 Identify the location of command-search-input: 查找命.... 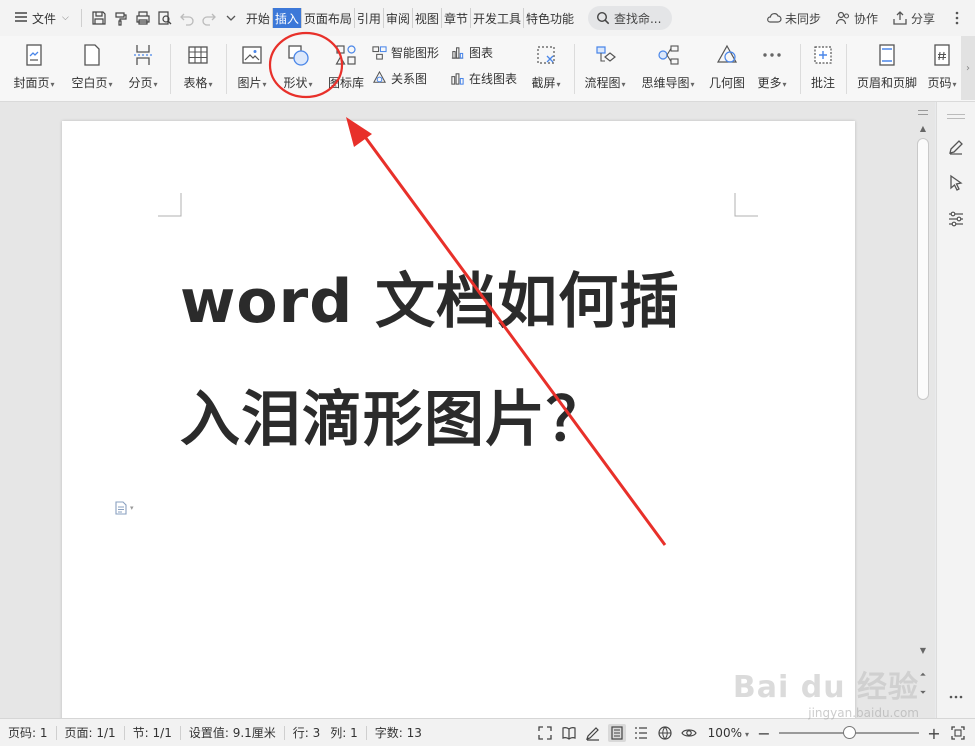
(629, 18).